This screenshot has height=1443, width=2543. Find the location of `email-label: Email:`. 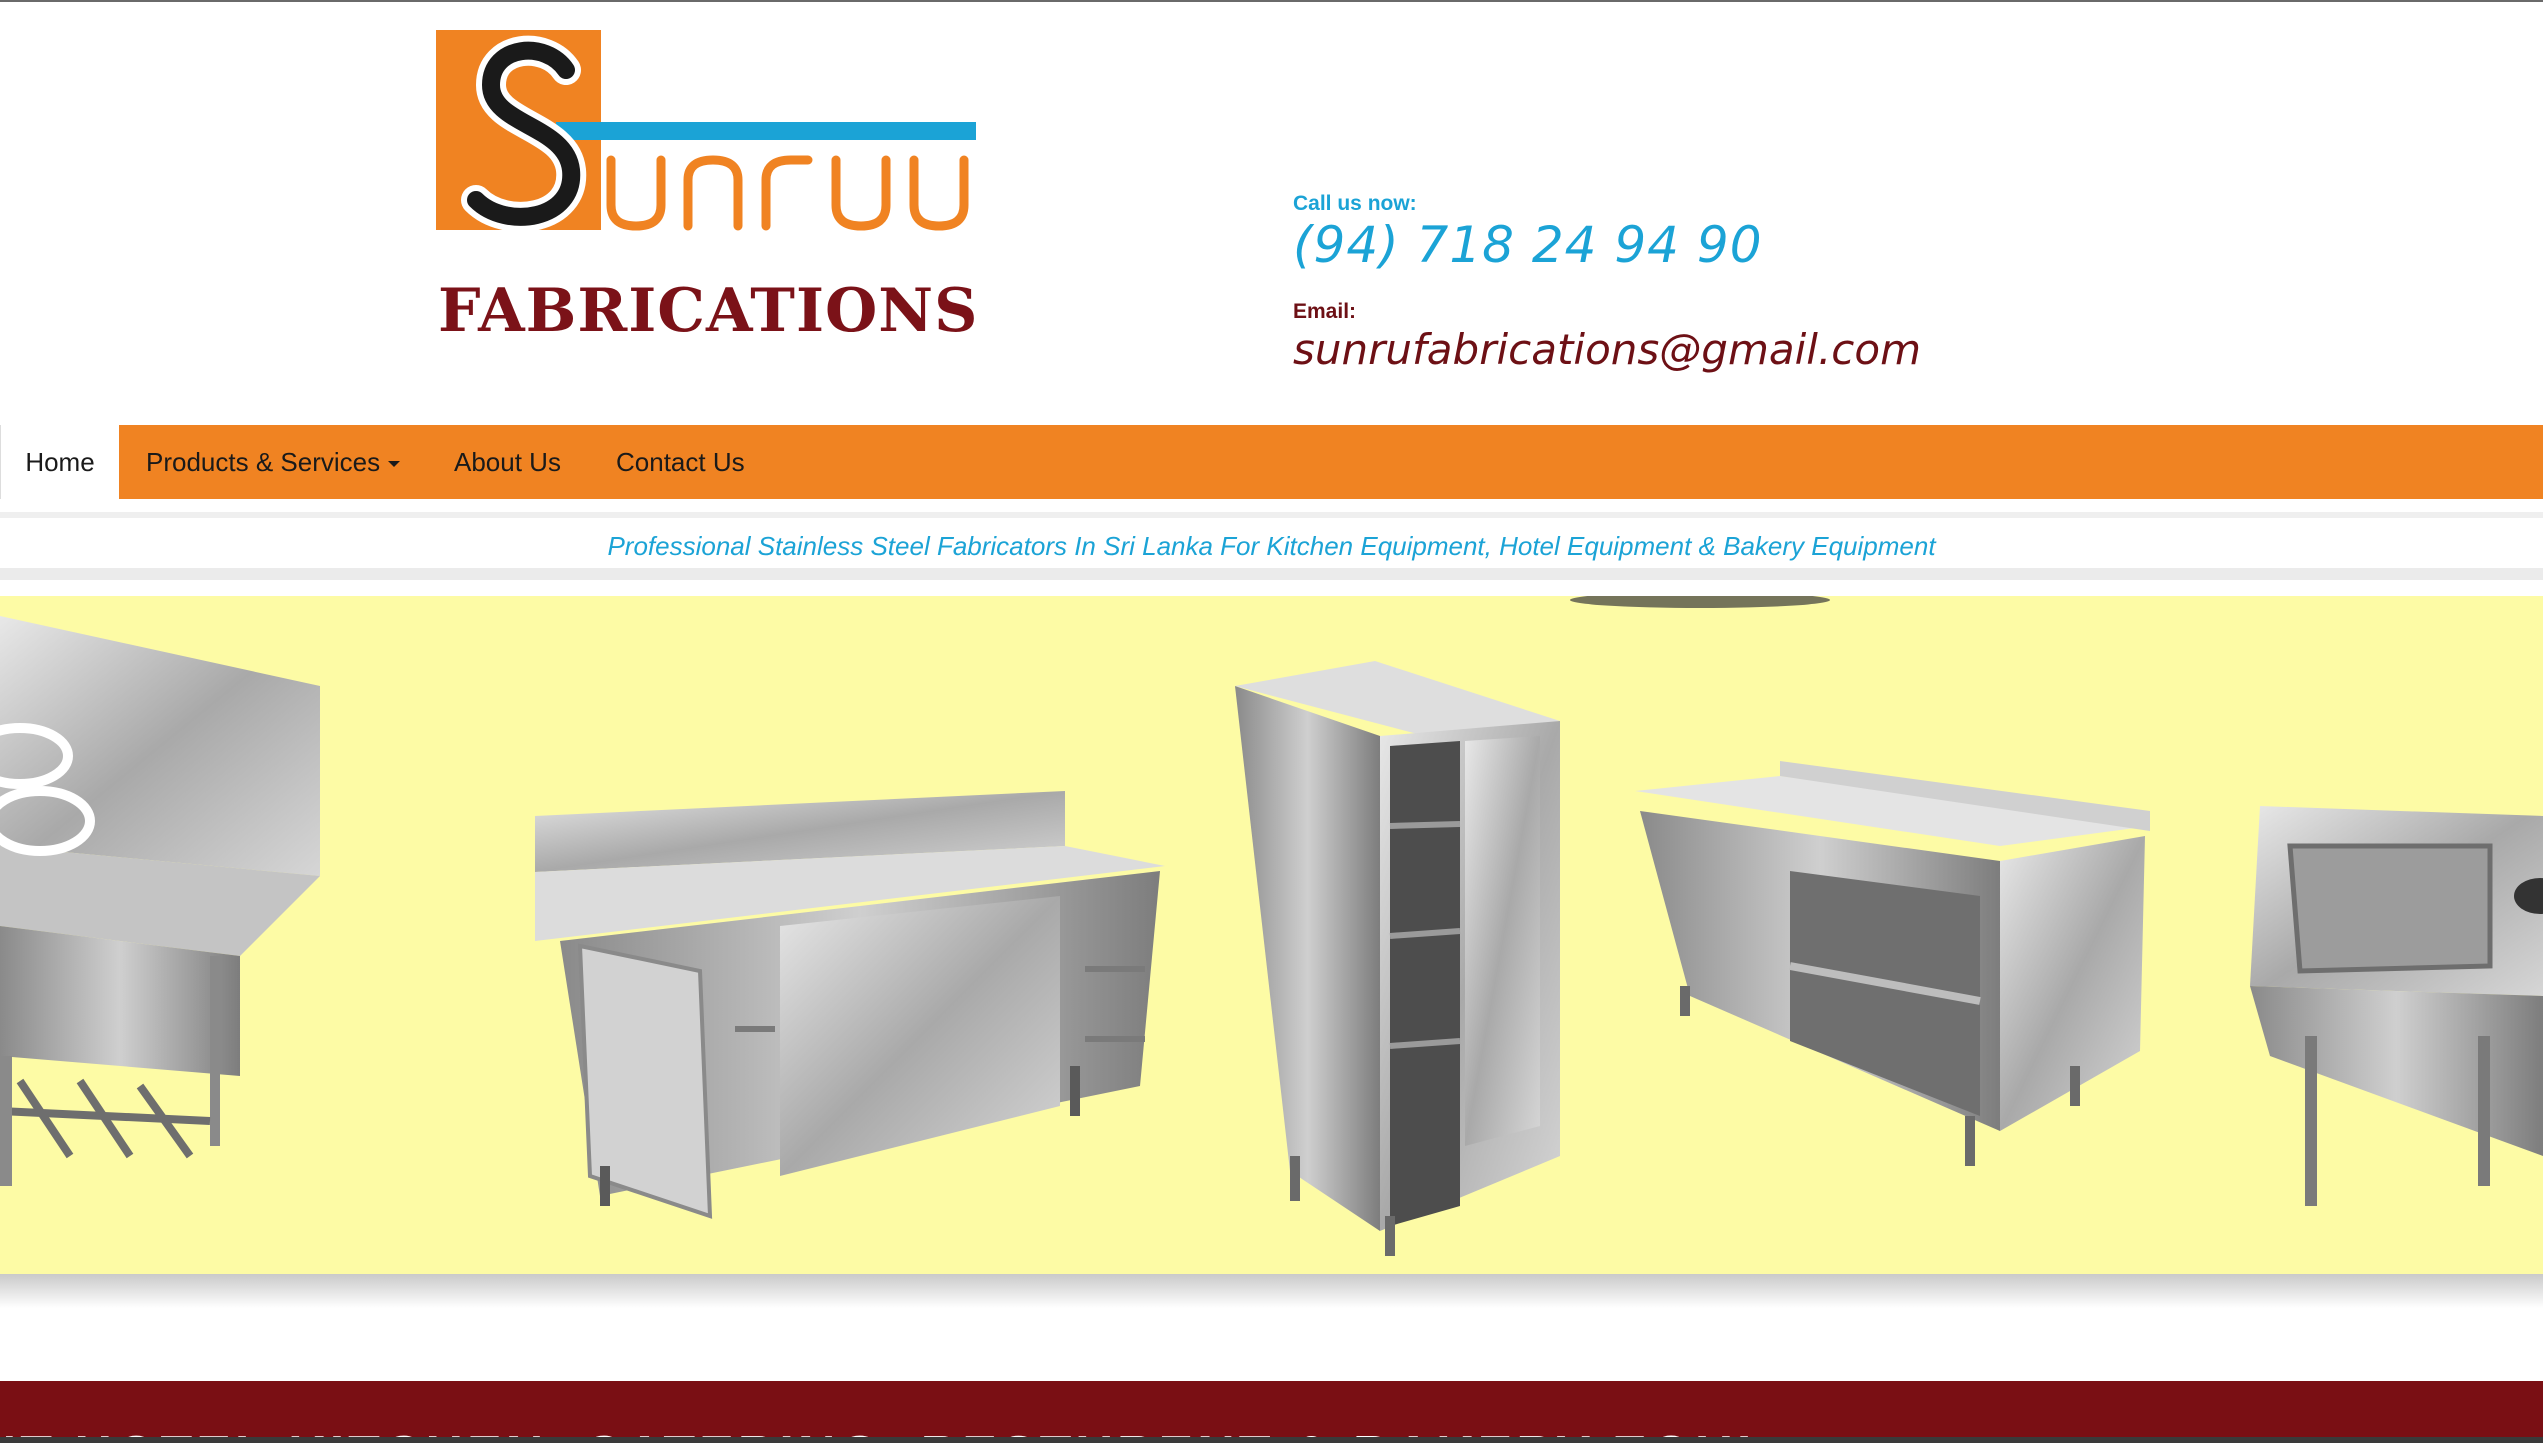

email-label: Email: is located at coordinates (1325, 311).